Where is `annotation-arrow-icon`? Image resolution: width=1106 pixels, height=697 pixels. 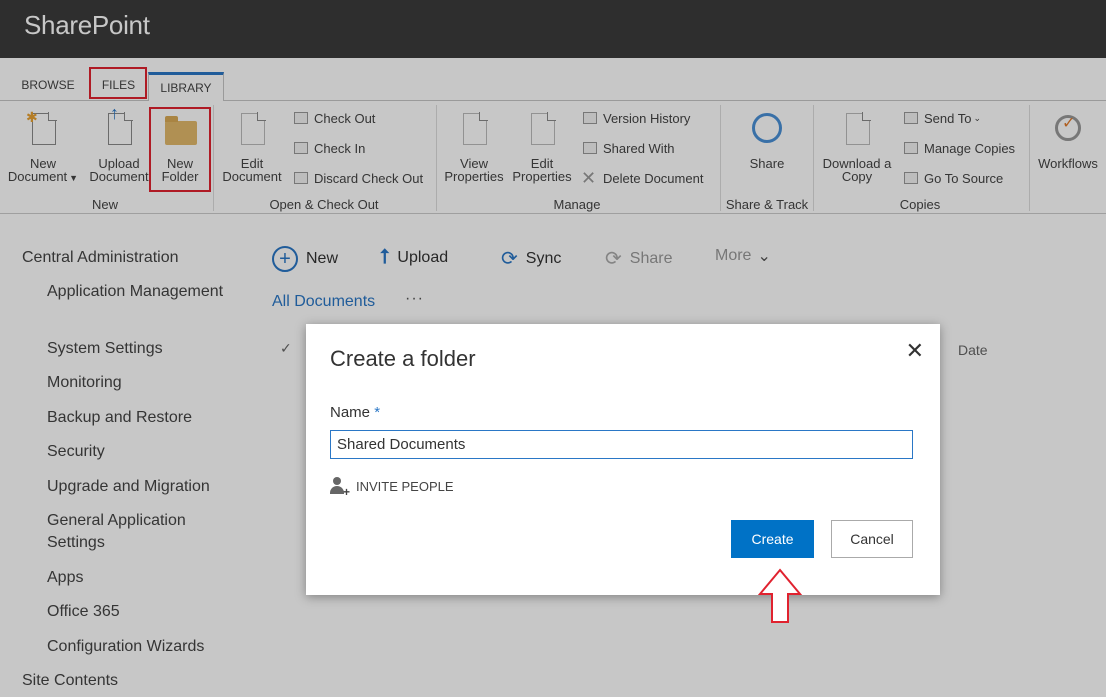
annotation-arrow-icon is located at coordinates (780, 595).